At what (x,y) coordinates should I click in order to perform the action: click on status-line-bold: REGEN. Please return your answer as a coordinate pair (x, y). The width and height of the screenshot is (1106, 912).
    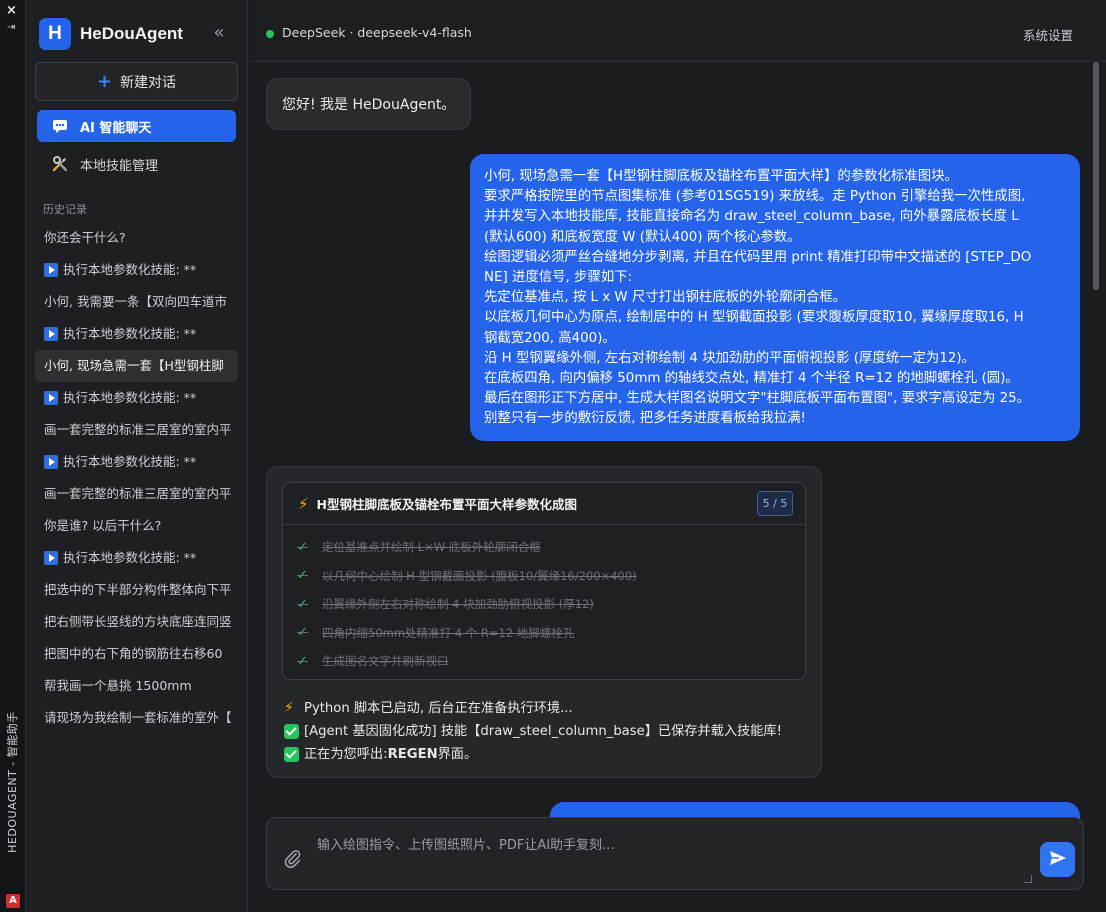
    Looking at the image, I should click on (412, 754).